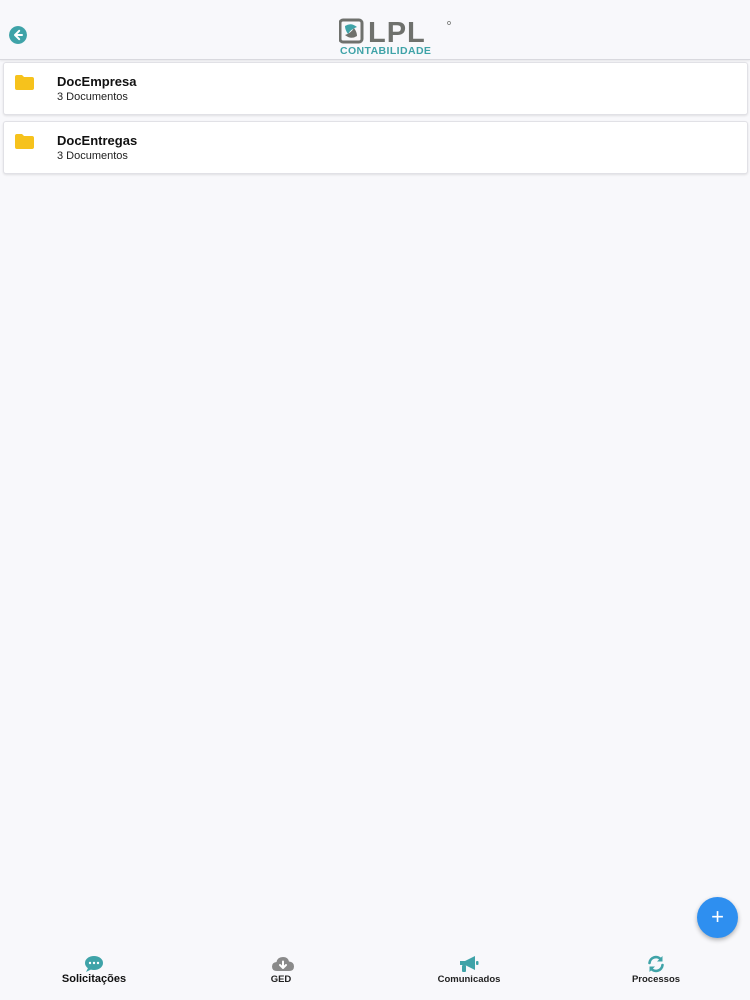  I want to click on tab-solicitacoes: Solicitações, so click(94, 972).